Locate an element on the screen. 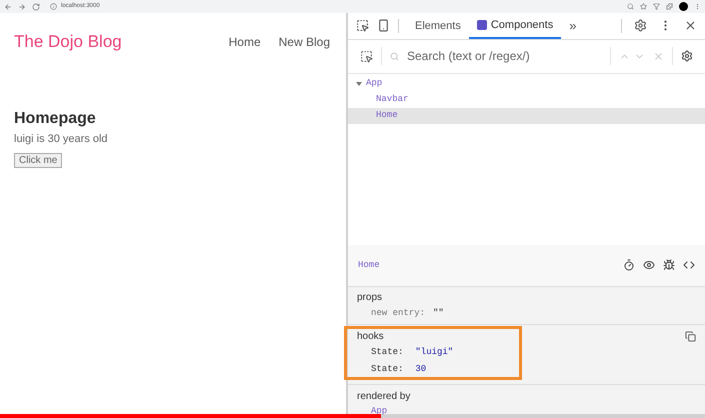  section-title: hooks is located at coordinates (370, 337).